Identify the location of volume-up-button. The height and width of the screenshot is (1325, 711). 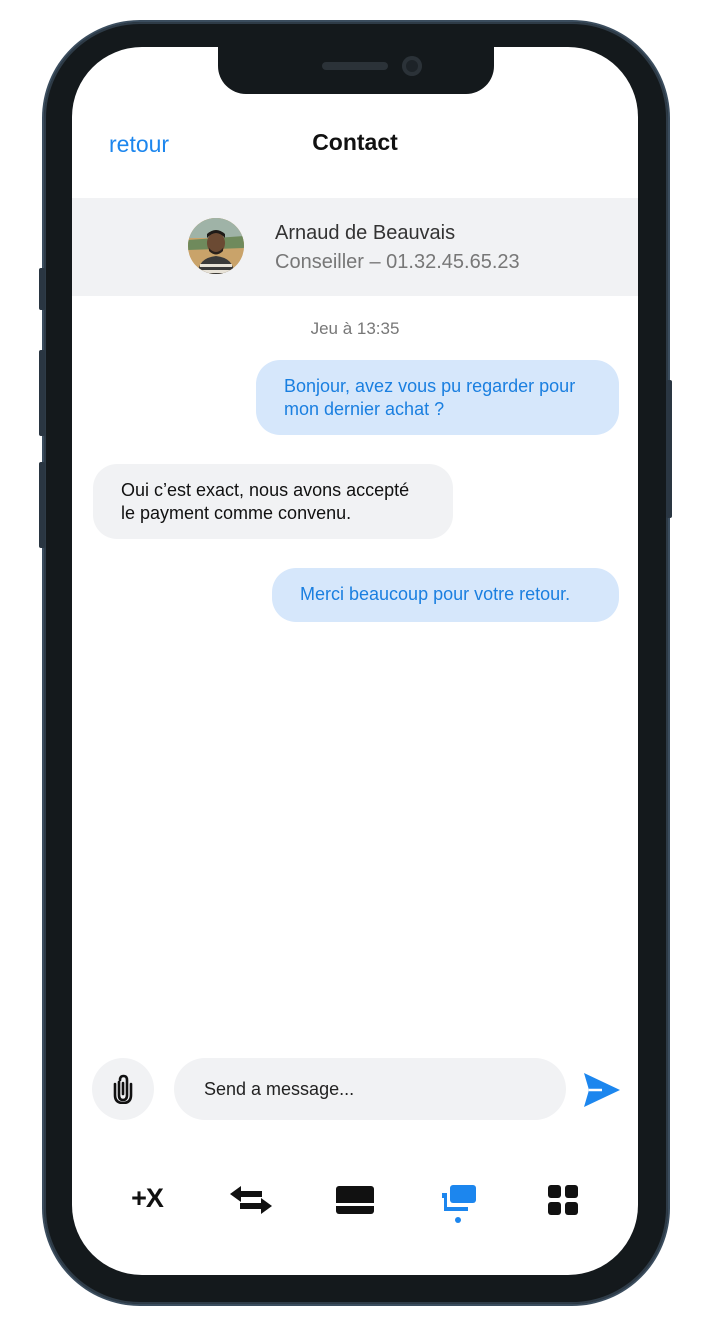
(42, 393).